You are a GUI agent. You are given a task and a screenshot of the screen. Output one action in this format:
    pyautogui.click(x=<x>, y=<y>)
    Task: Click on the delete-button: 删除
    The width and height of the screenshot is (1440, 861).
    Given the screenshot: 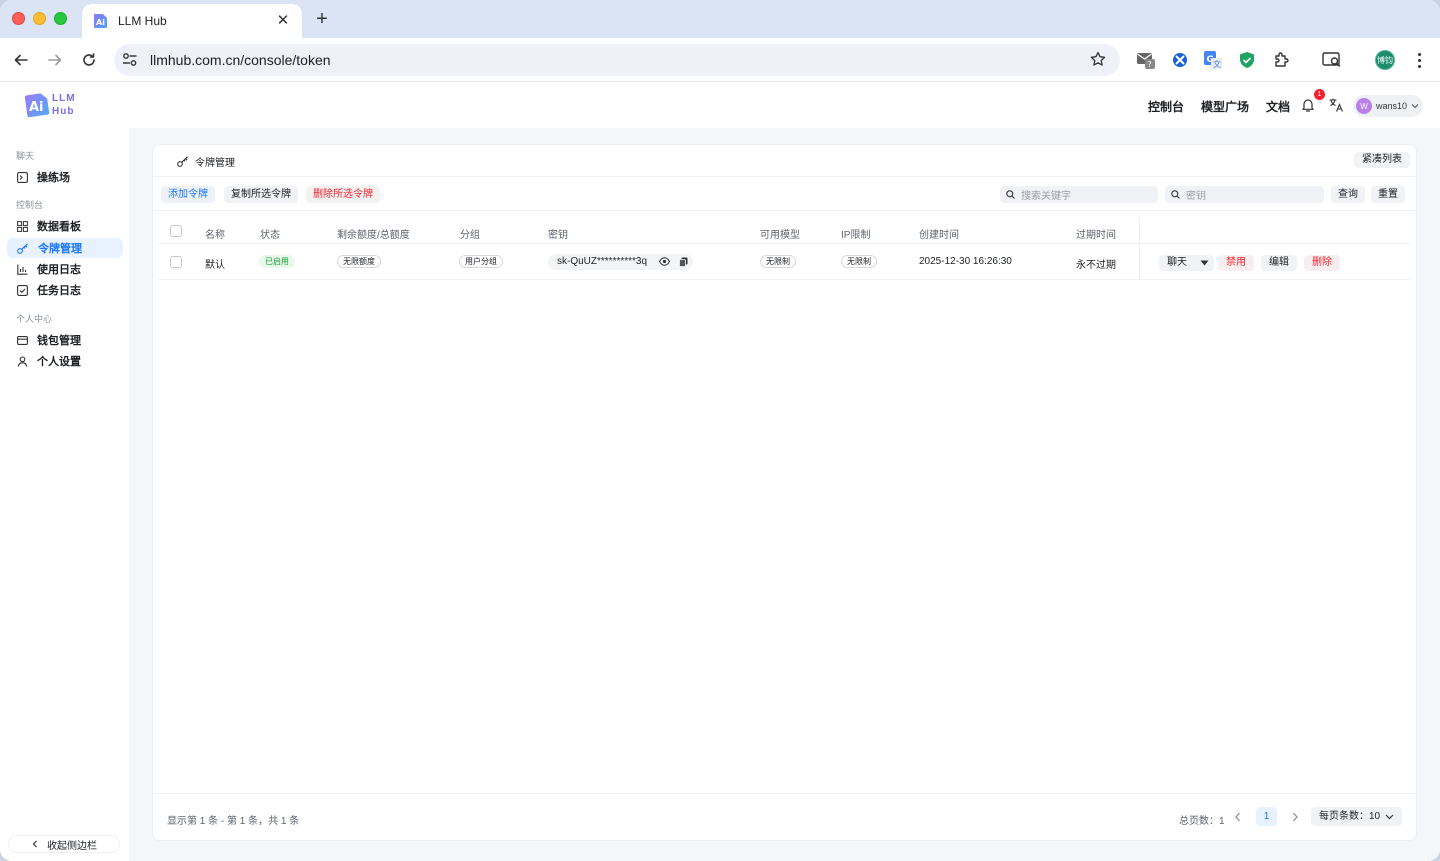 What is the action you would take?
    pyautogui.click(x=1322, y=263)
    